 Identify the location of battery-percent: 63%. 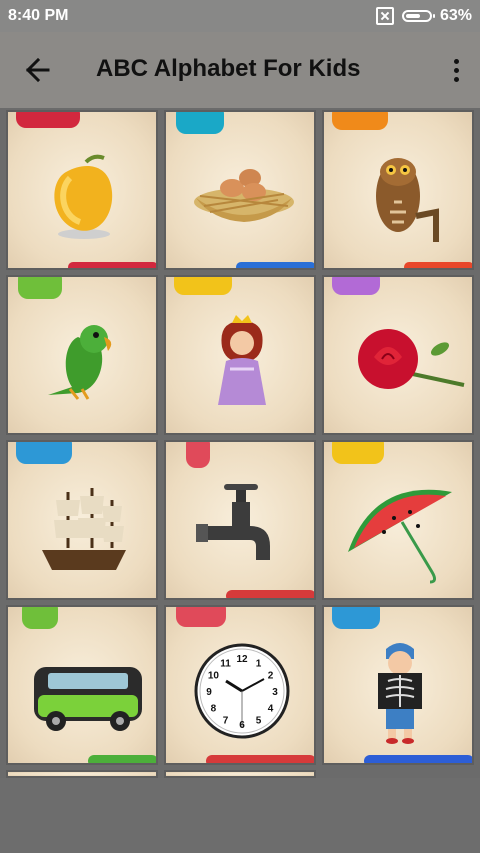
(455, 15).